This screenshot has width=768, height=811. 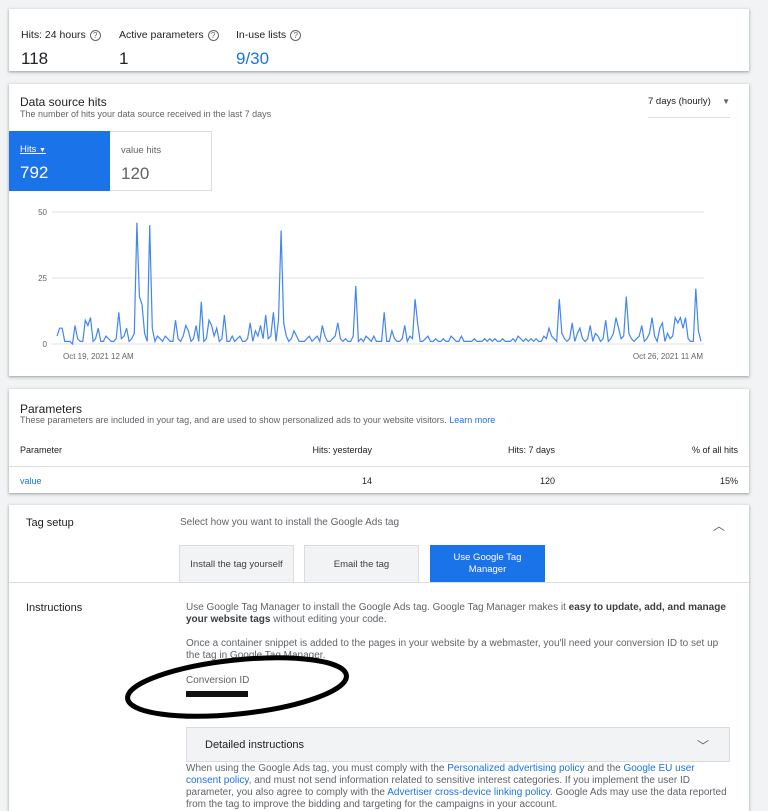 I want to click on cell-hits-yesterday: 14, so click(x=366, y=481).